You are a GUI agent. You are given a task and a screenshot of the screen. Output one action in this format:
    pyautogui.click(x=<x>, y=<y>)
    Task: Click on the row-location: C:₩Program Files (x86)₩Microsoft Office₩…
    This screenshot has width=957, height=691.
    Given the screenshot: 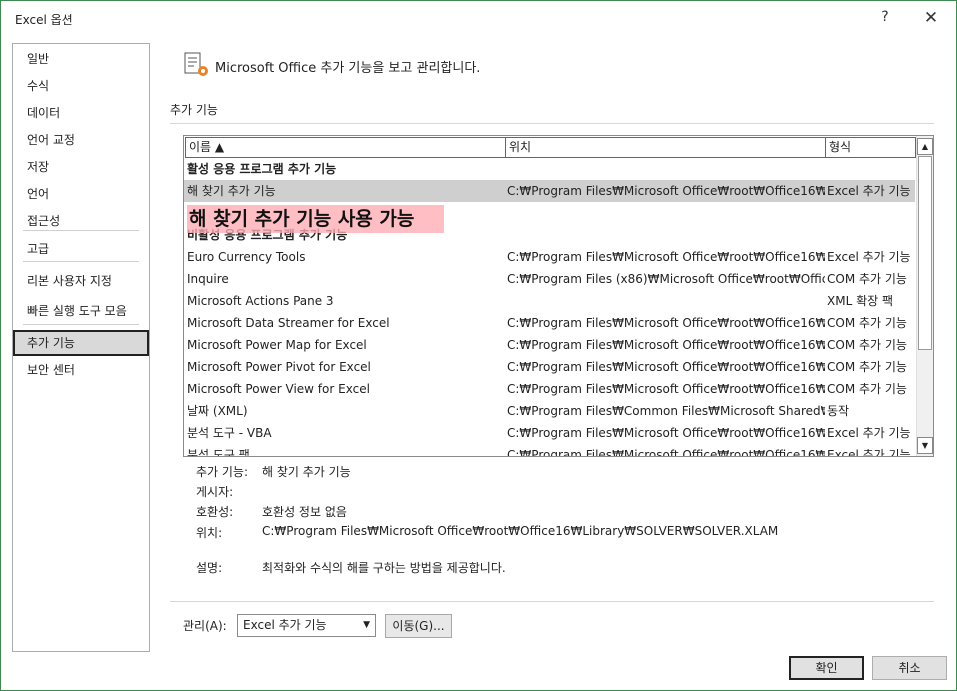 What is the action you would take?
    pyautogui.click(x=666, y=279)
    